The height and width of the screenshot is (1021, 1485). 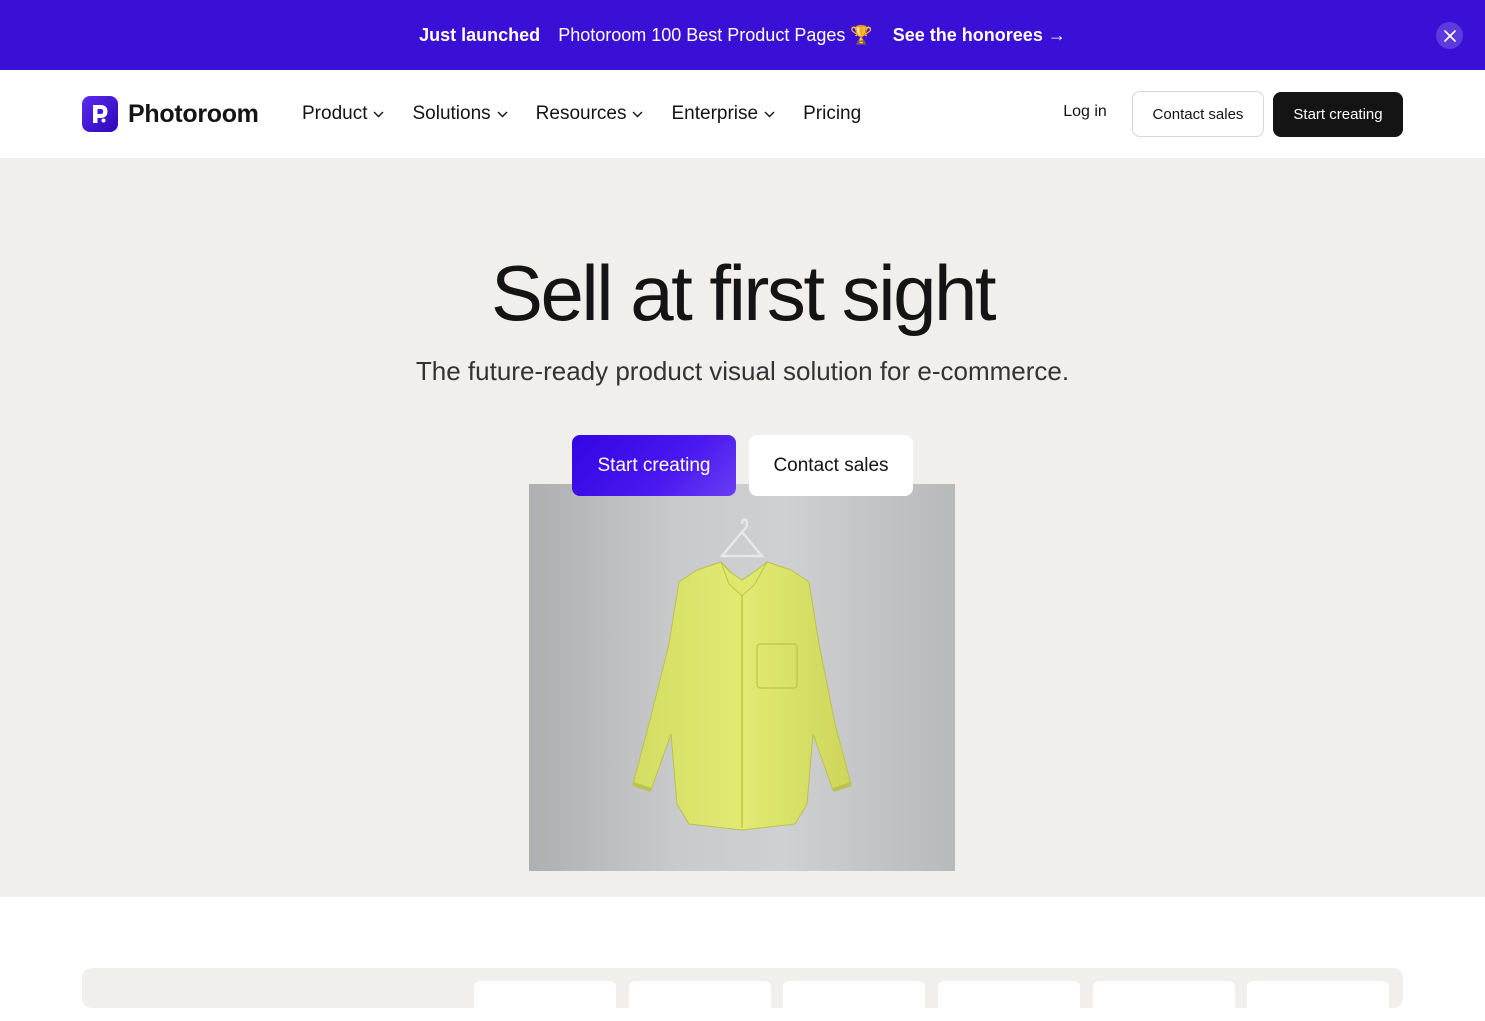 I want to click on hero-contact-sales-button: Contact sales, so click(x=831, y=465).